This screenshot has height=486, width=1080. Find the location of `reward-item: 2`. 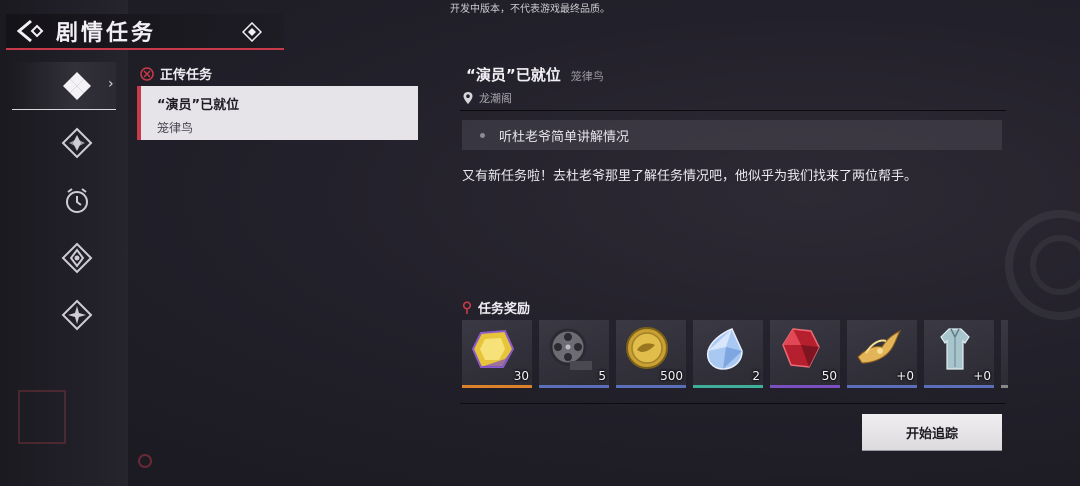

reward-item: 2 is located at coordinates (728, 354).